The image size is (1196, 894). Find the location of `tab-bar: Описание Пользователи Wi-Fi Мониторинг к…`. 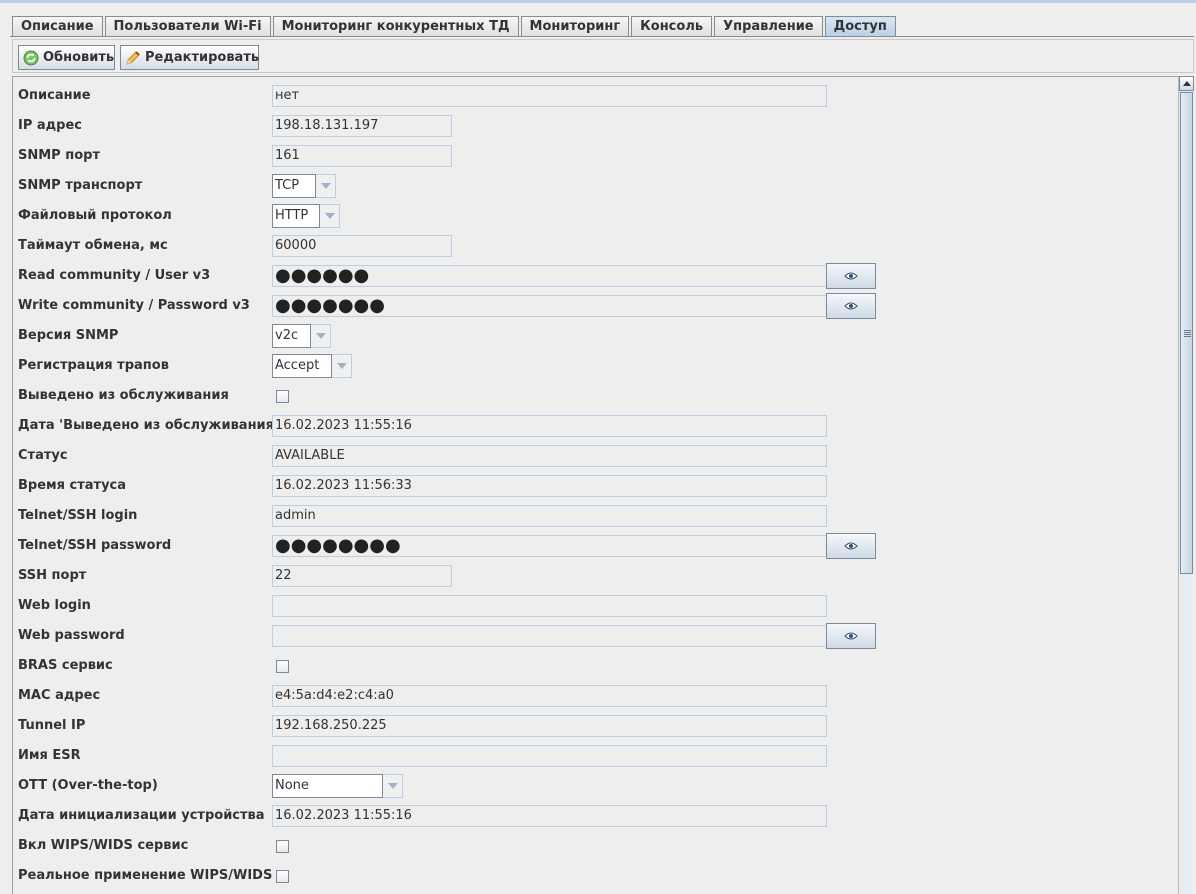

tab-bar: Описание Пользователи Wi-Fi Мониторинг к… is located at coordinates (455, 26).